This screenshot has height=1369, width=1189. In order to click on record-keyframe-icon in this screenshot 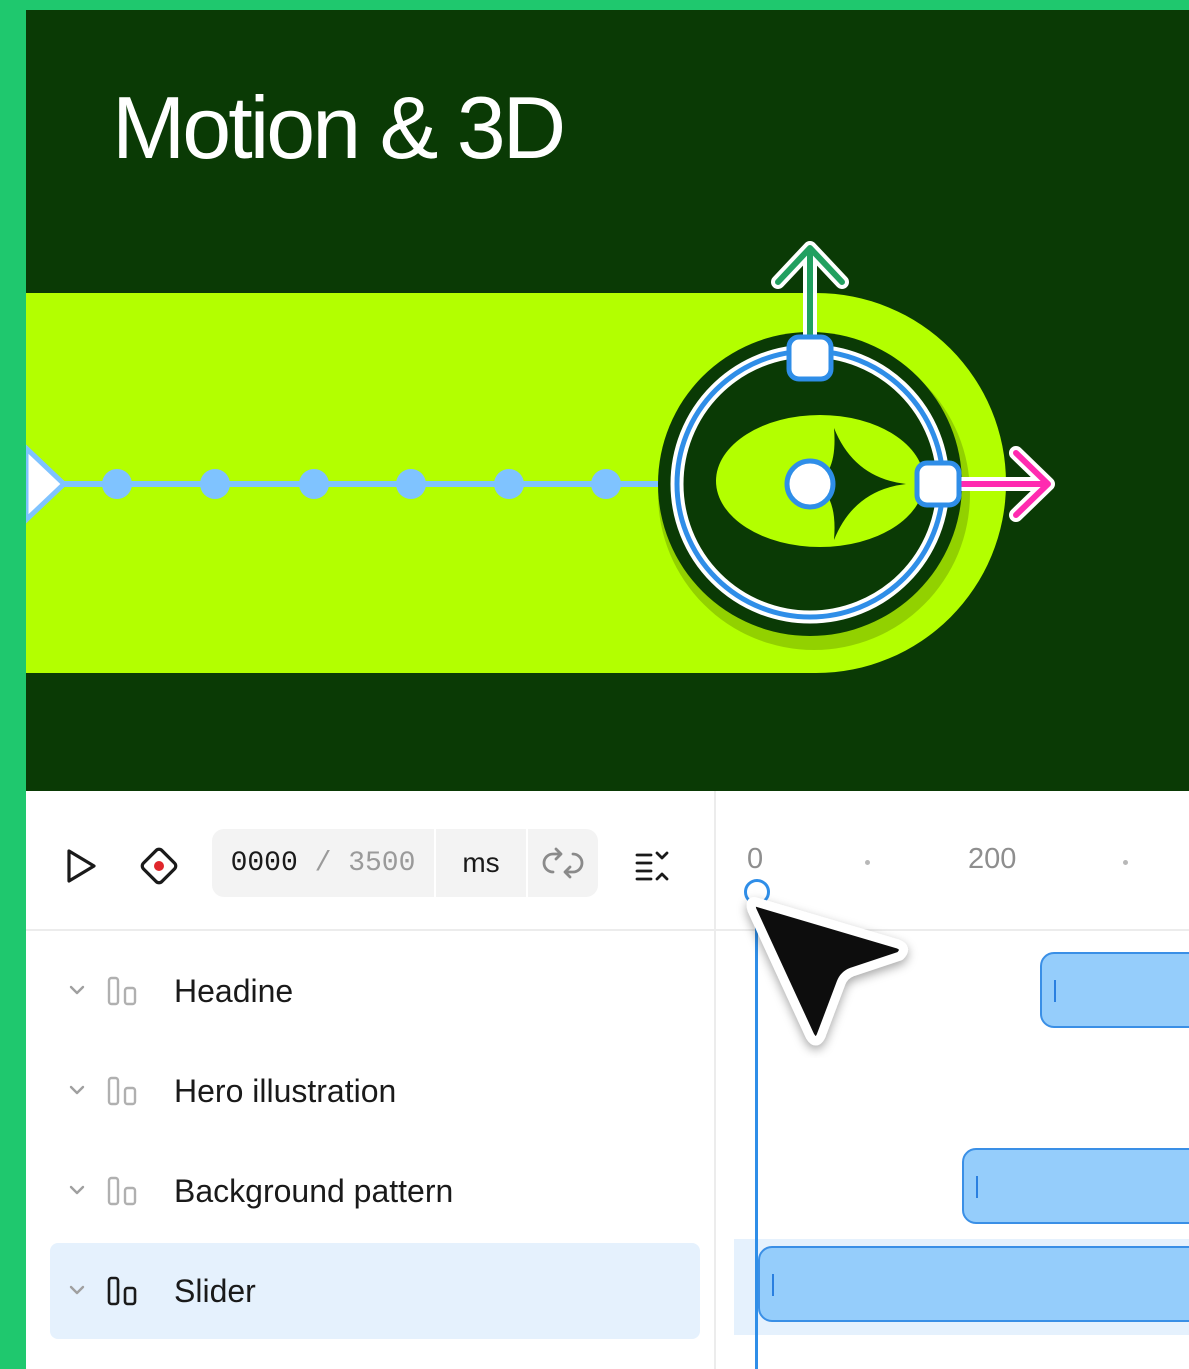, I will do `click(159, 866)`.